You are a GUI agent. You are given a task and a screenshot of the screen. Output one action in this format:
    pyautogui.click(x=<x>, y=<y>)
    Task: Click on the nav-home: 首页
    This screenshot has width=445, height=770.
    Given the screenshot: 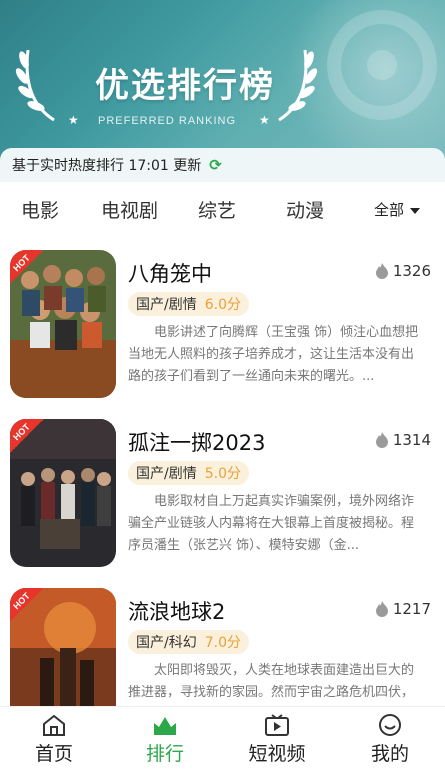 What is the action you would take?
    pyautogui.click(x=54, y=739)
    